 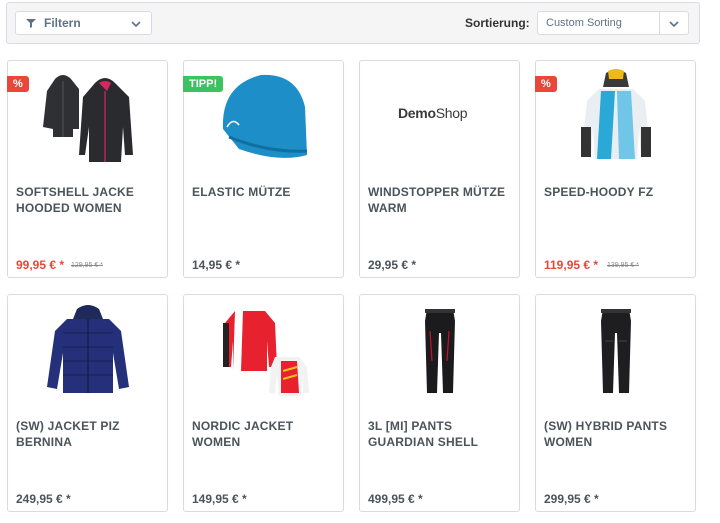 What do you see at coordinates (264, 114) in the screenshot?
I see `blue-beanie-image` at bounding box center [264, 114].